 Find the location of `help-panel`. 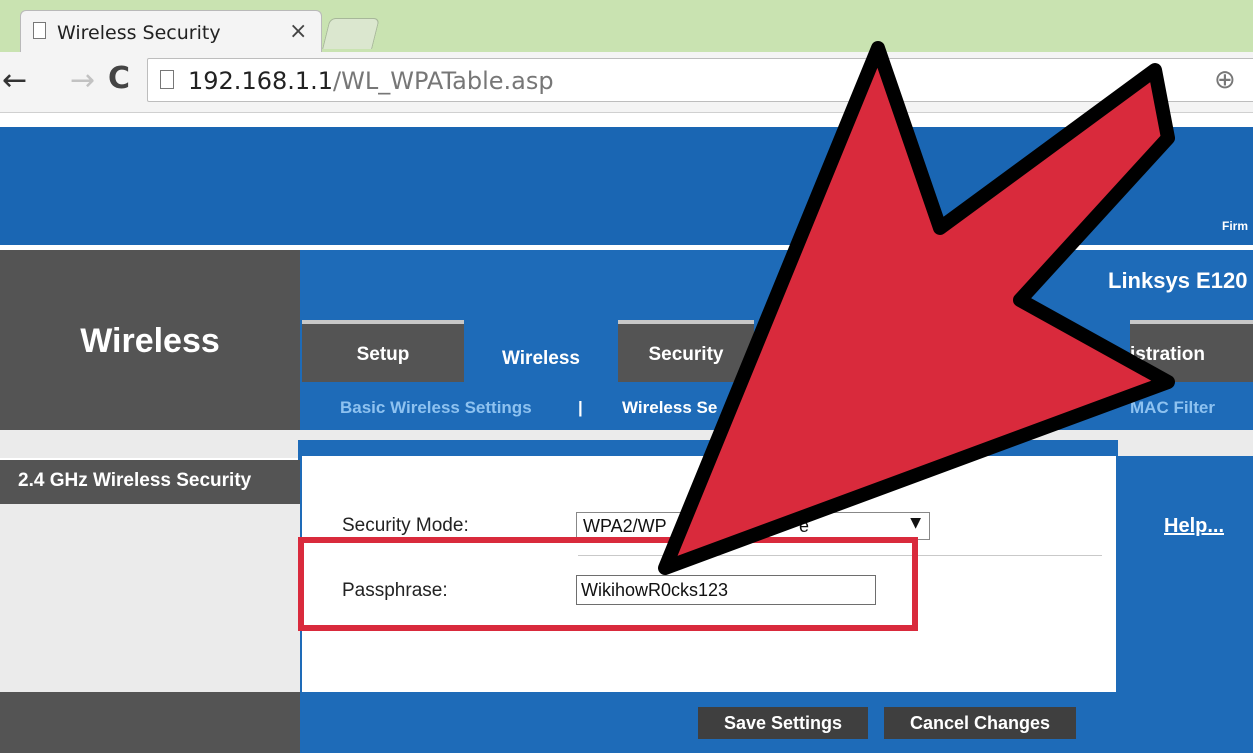

help-panel is located at coordinates (1185, 574).